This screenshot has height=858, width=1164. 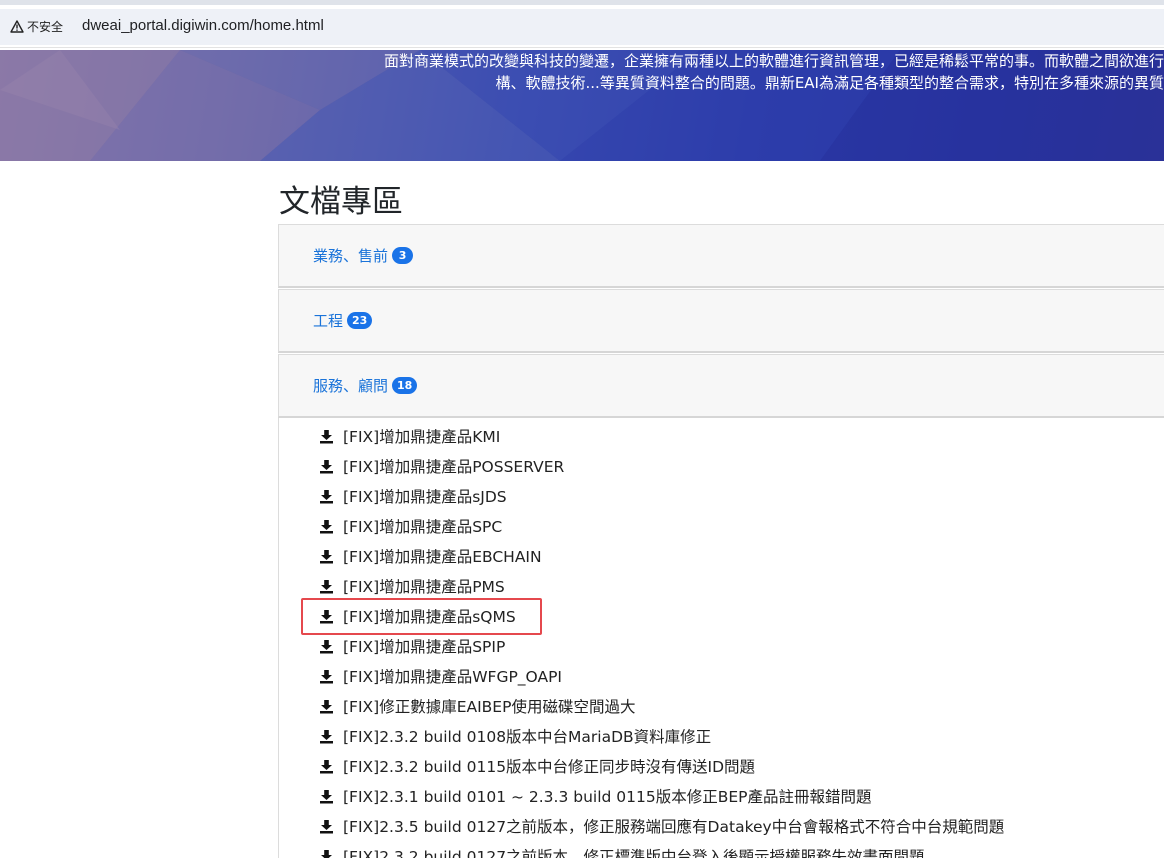 What do you see at coordinates (424, 646) in the screenshot?
I see `file-link: [FIX]增加鼎捷產品SPIP` at bounding box center [424, 646].